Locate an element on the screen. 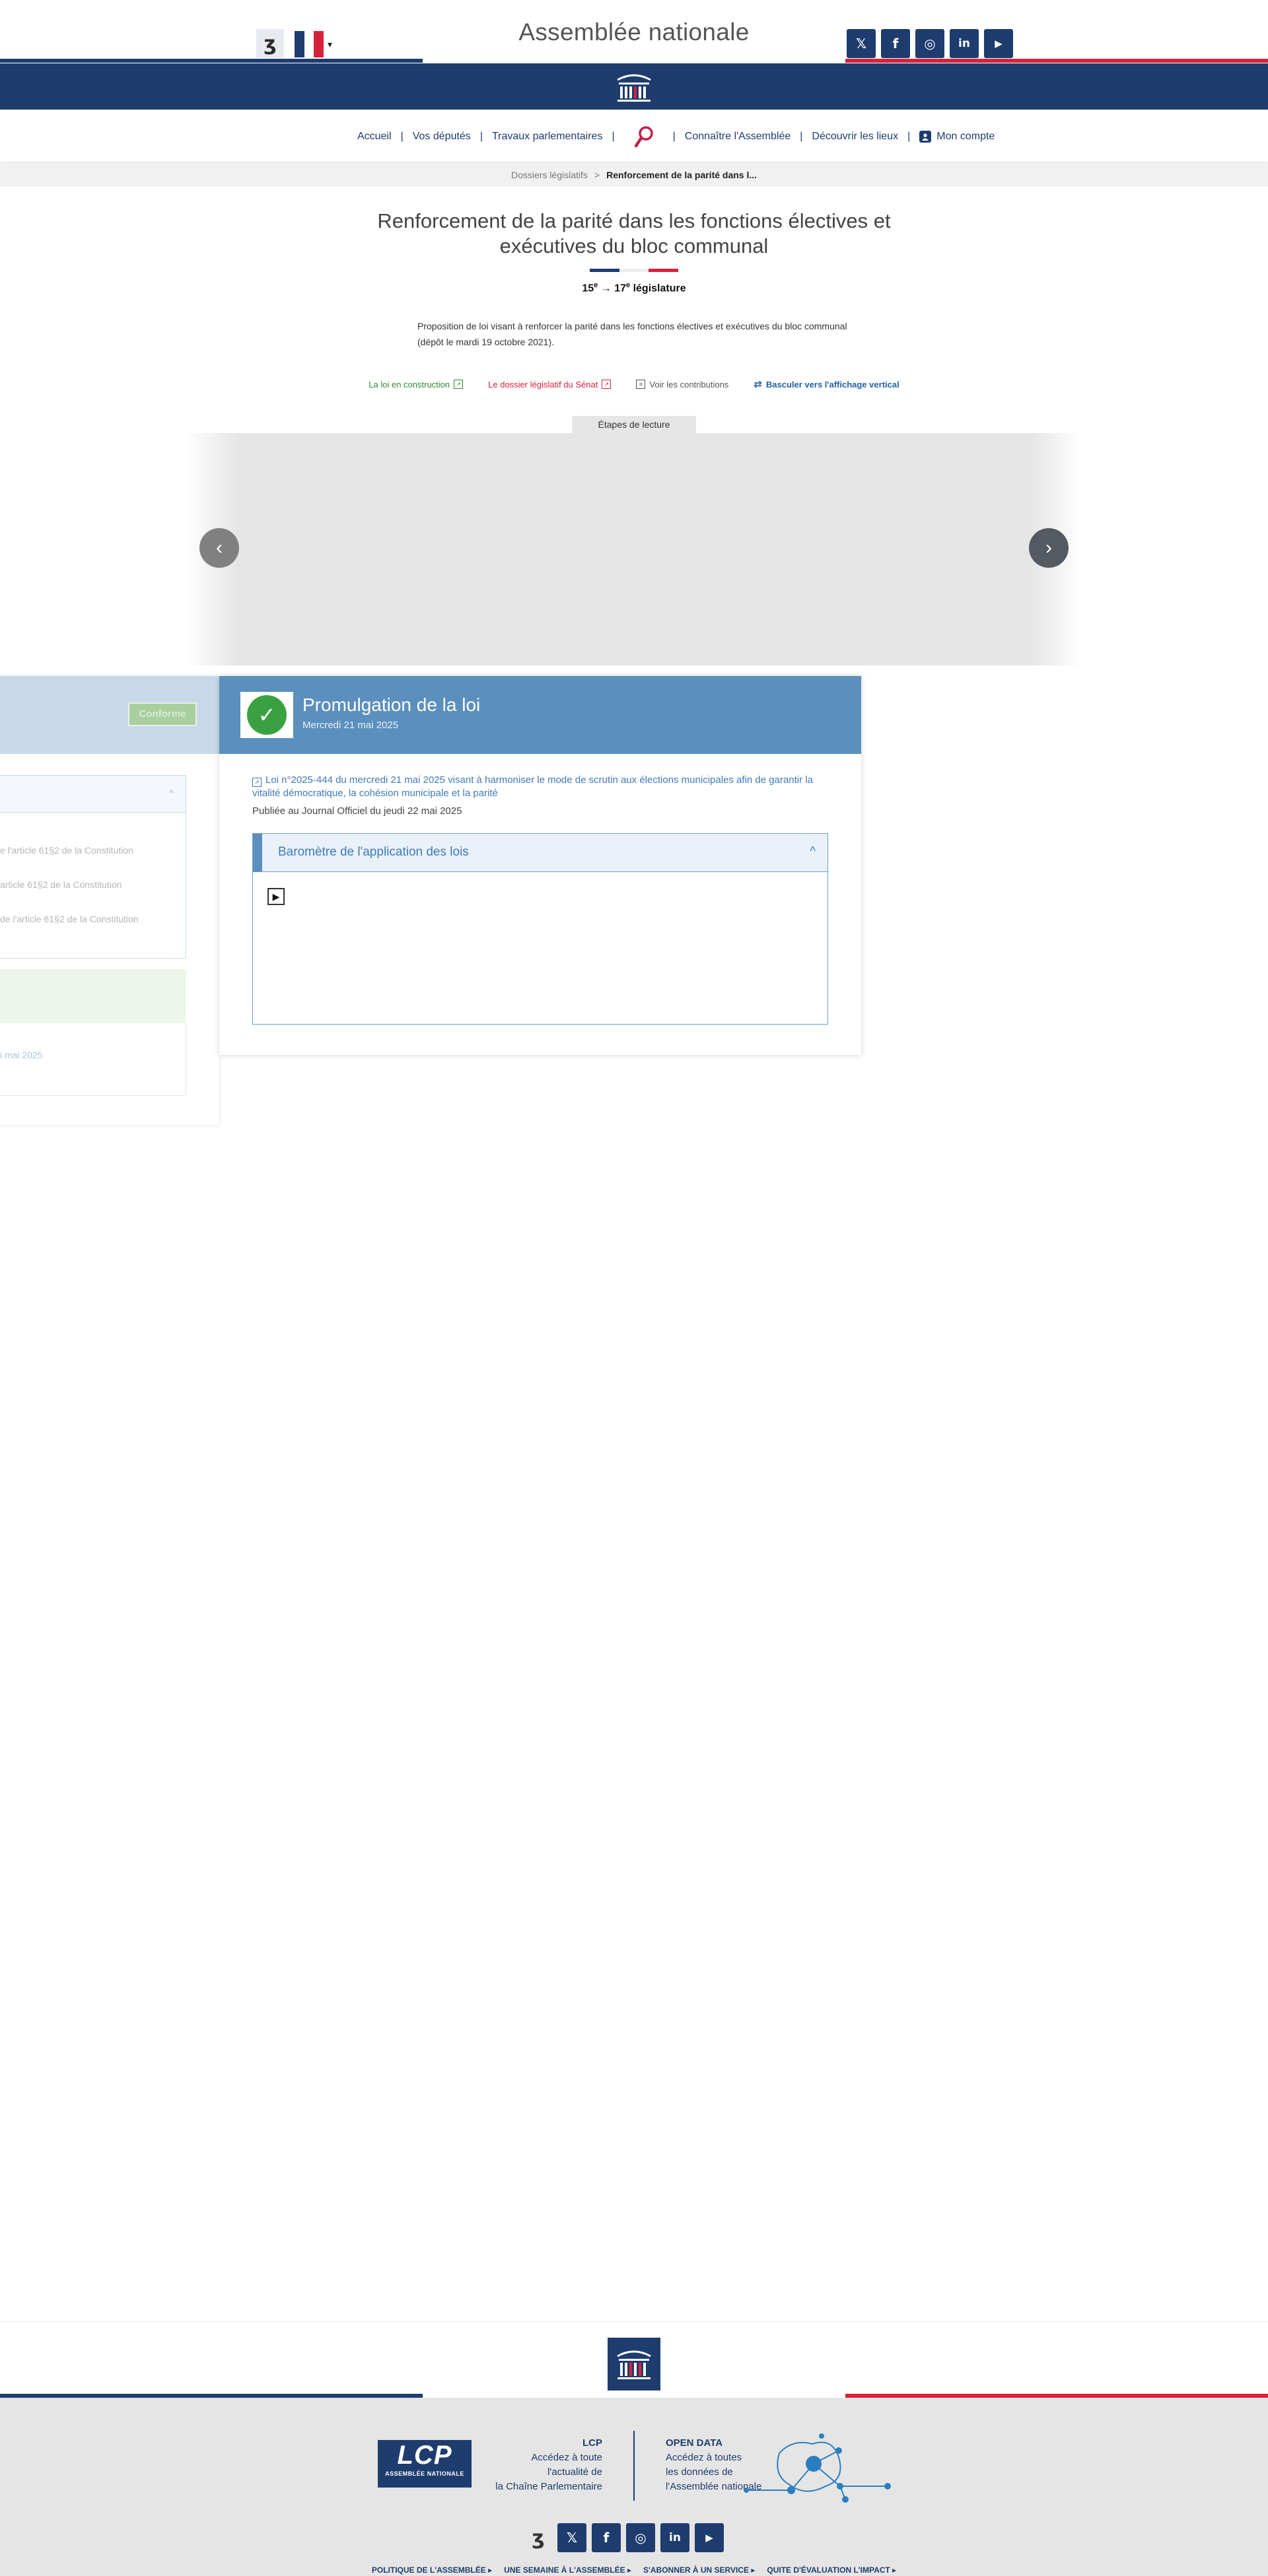 Image resolution: width=1268 pixels, height=2576 pixels. step-title: Promulgation de la loi is located at coordinates (391, 705).